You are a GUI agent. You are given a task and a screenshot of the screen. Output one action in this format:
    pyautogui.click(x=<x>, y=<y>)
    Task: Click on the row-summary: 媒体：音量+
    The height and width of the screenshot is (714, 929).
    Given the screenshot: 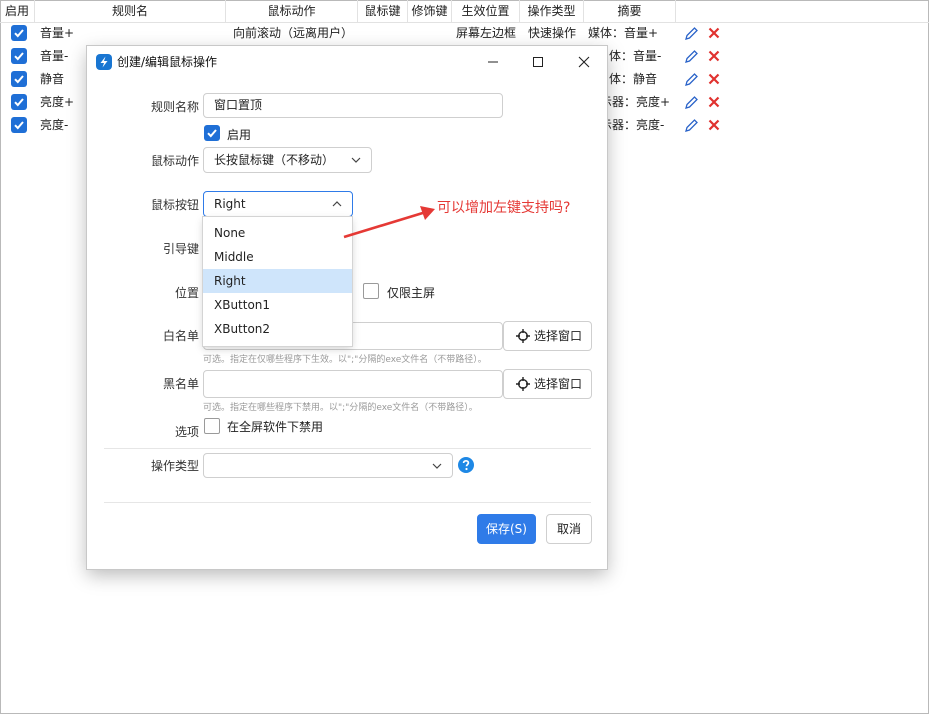 What is the action you would take?
    pyautogui.click(x=623, y=33)
    